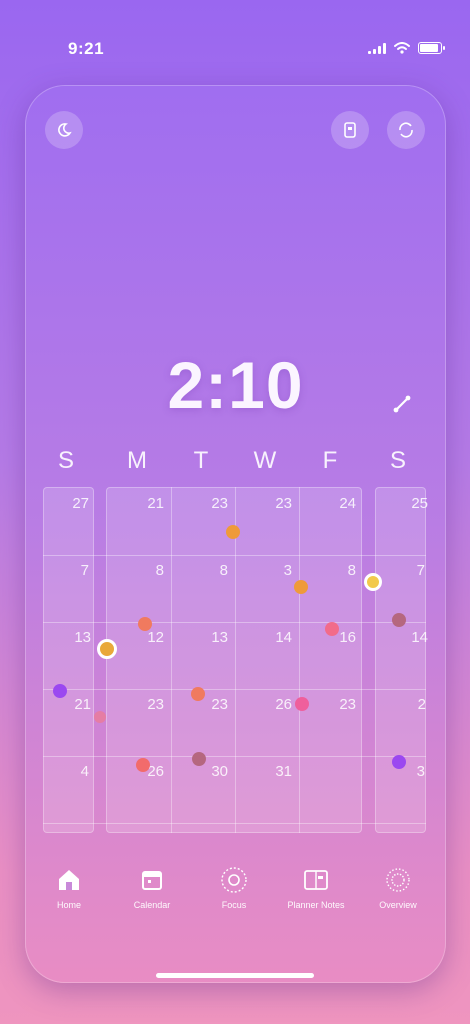 The height and width of the screenshot is (1024, 470). Describe the element at coordinates (419, 503) in the screenshot. I see `day-cell: 25` at that location.